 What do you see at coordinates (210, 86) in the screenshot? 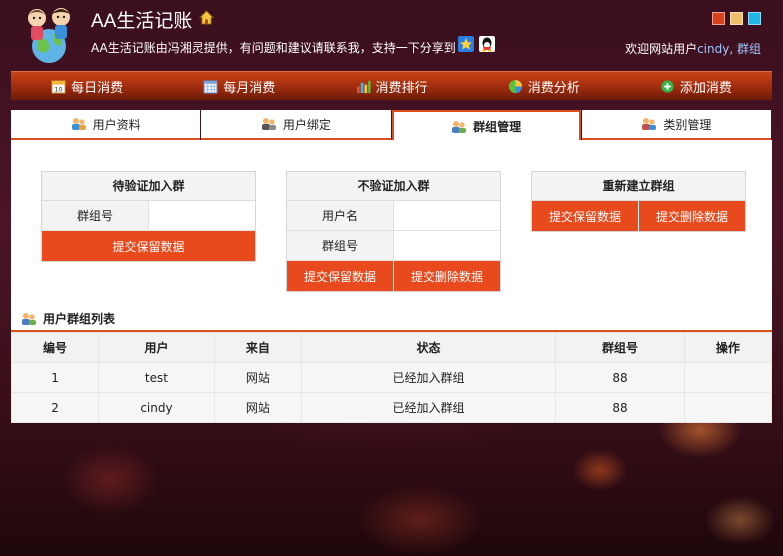
I see `calendar-grid-icon` at bounding box center [210, 86].